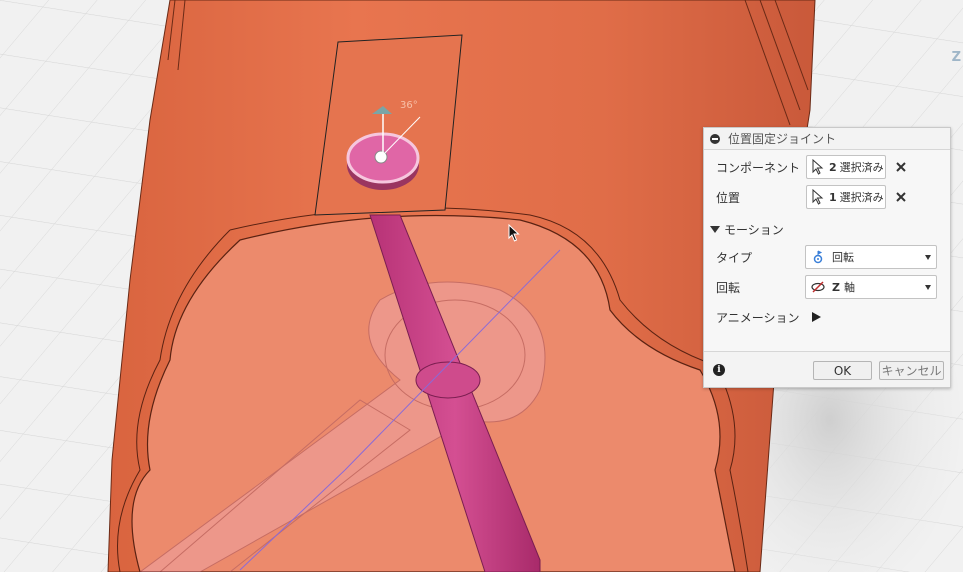 The image size is (963, 572). What do you see at coordinates (901, 167) in the screenshot?
I see `clear-component-icon` at bounding box center [901, 167].